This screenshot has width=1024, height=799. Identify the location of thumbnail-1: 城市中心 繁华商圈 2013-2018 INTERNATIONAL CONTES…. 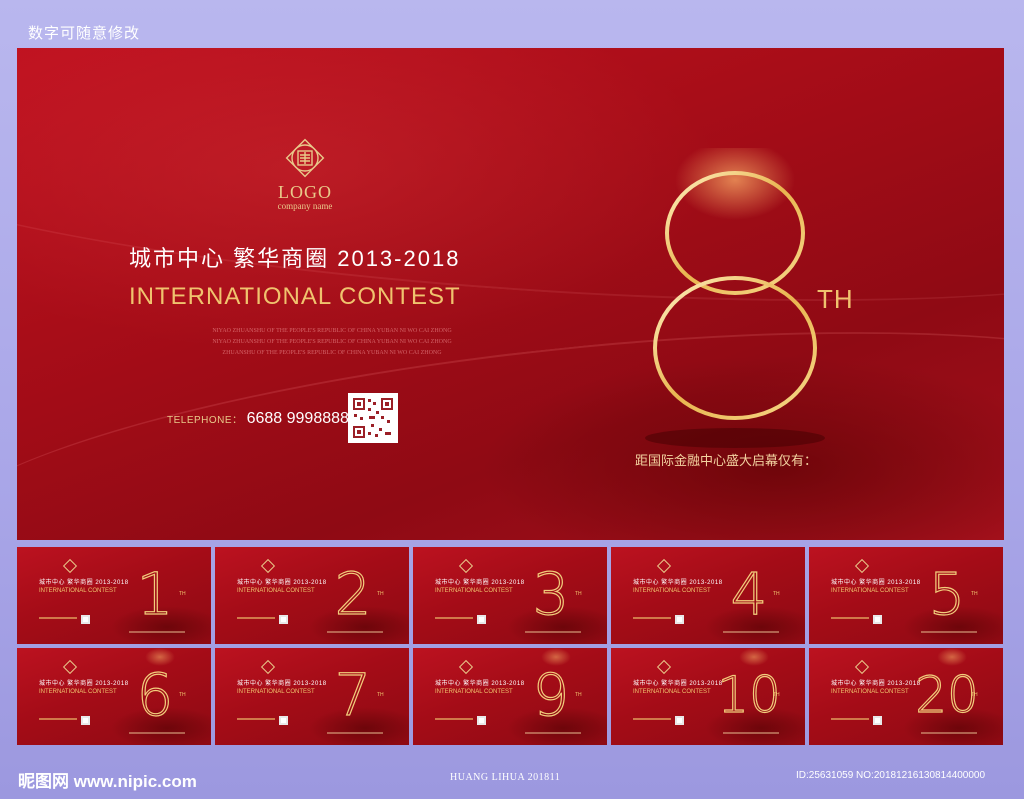
(114, 595).